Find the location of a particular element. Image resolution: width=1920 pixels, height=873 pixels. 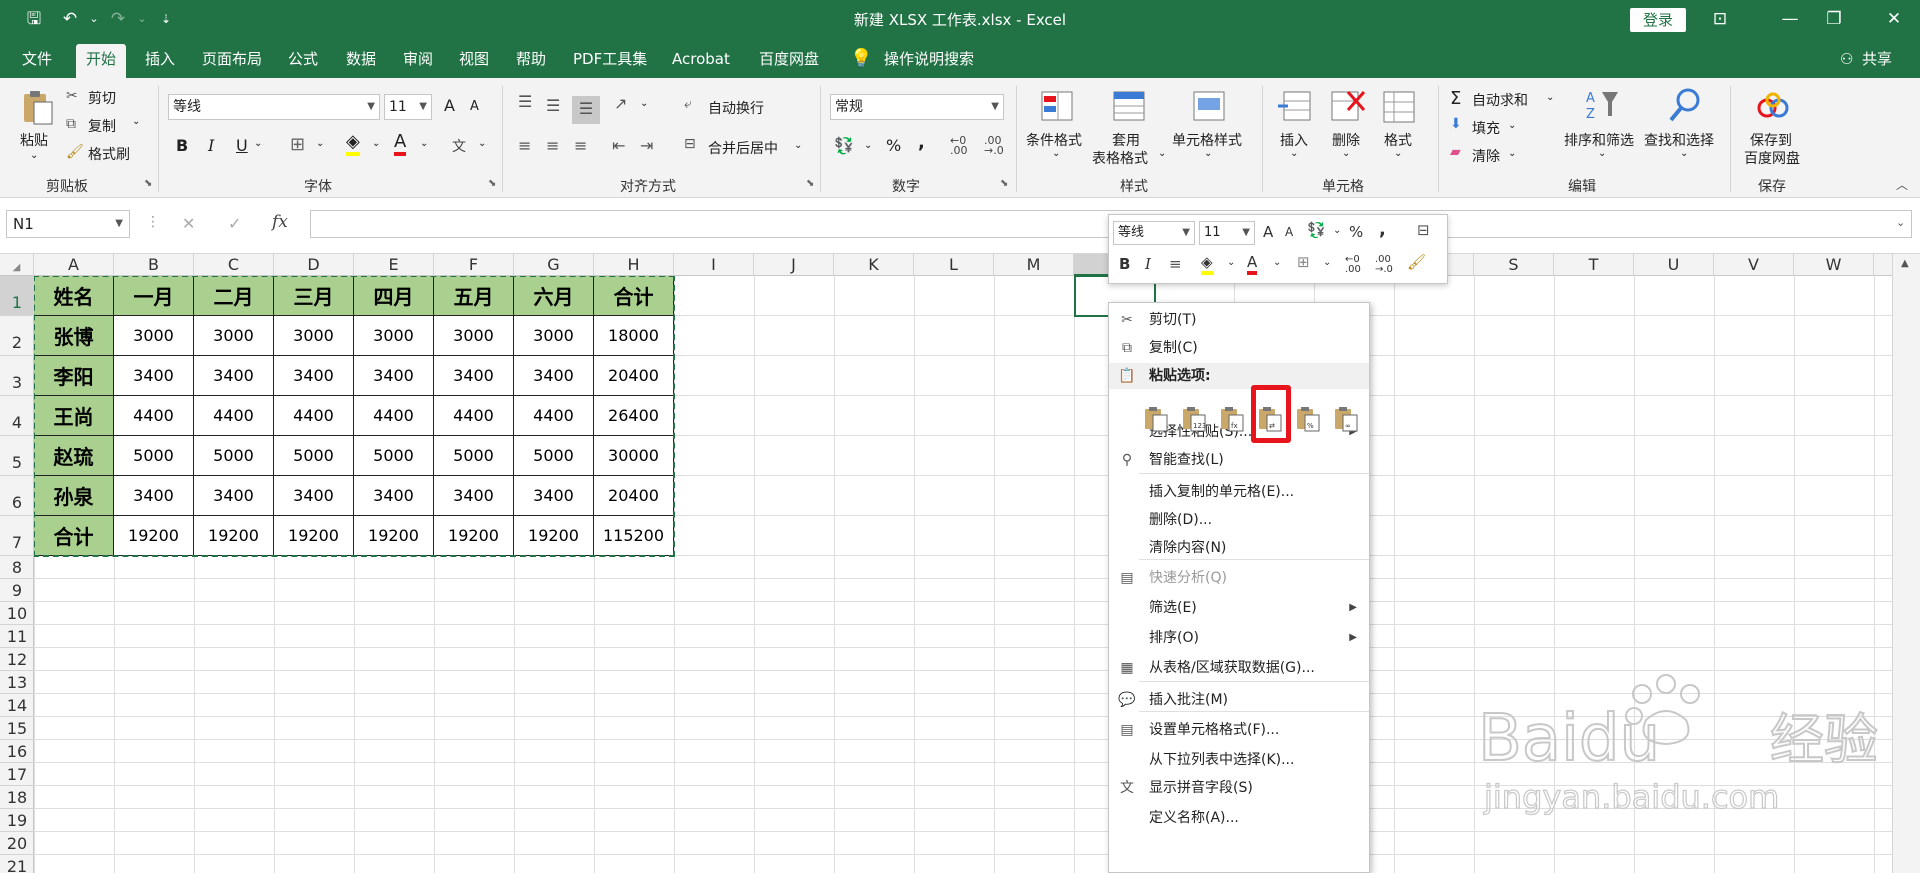

save-to-pan-line1: 保存到 is located at coordinates (1771, 140).